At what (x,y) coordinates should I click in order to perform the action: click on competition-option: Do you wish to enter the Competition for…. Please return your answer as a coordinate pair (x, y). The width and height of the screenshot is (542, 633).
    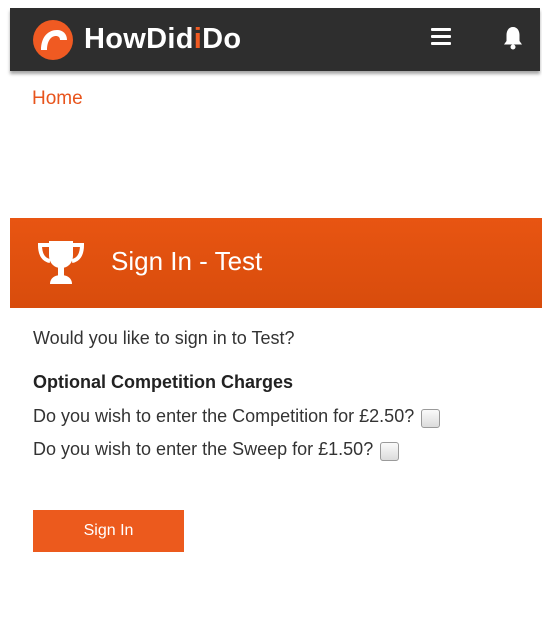
    Looking at the image, I should click on (237, 416).